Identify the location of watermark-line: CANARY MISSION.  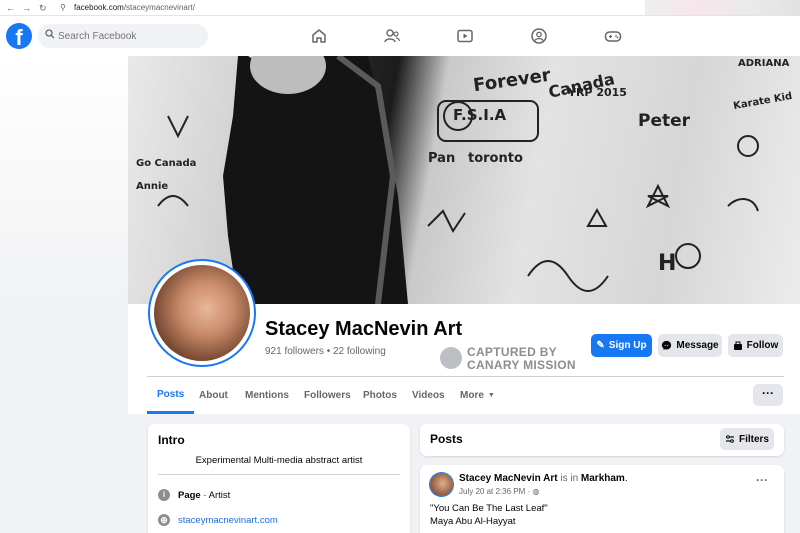
(521, 365).